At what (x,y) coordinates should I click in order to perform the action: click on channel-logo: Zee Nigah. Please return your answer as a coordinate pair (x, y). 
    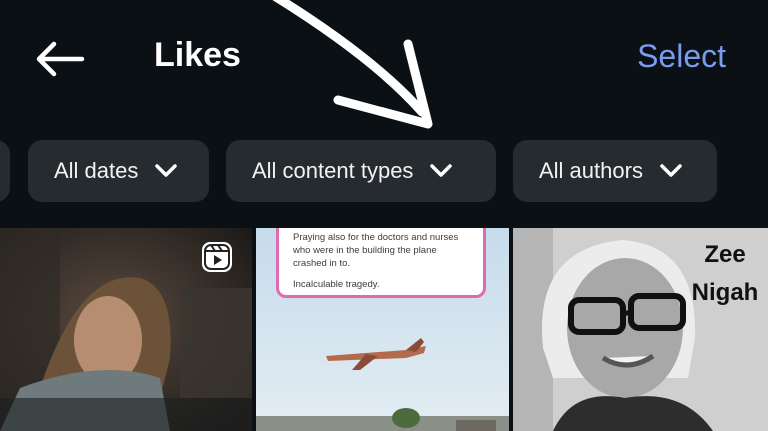
    Looking at the image, I should click on (725, 274).